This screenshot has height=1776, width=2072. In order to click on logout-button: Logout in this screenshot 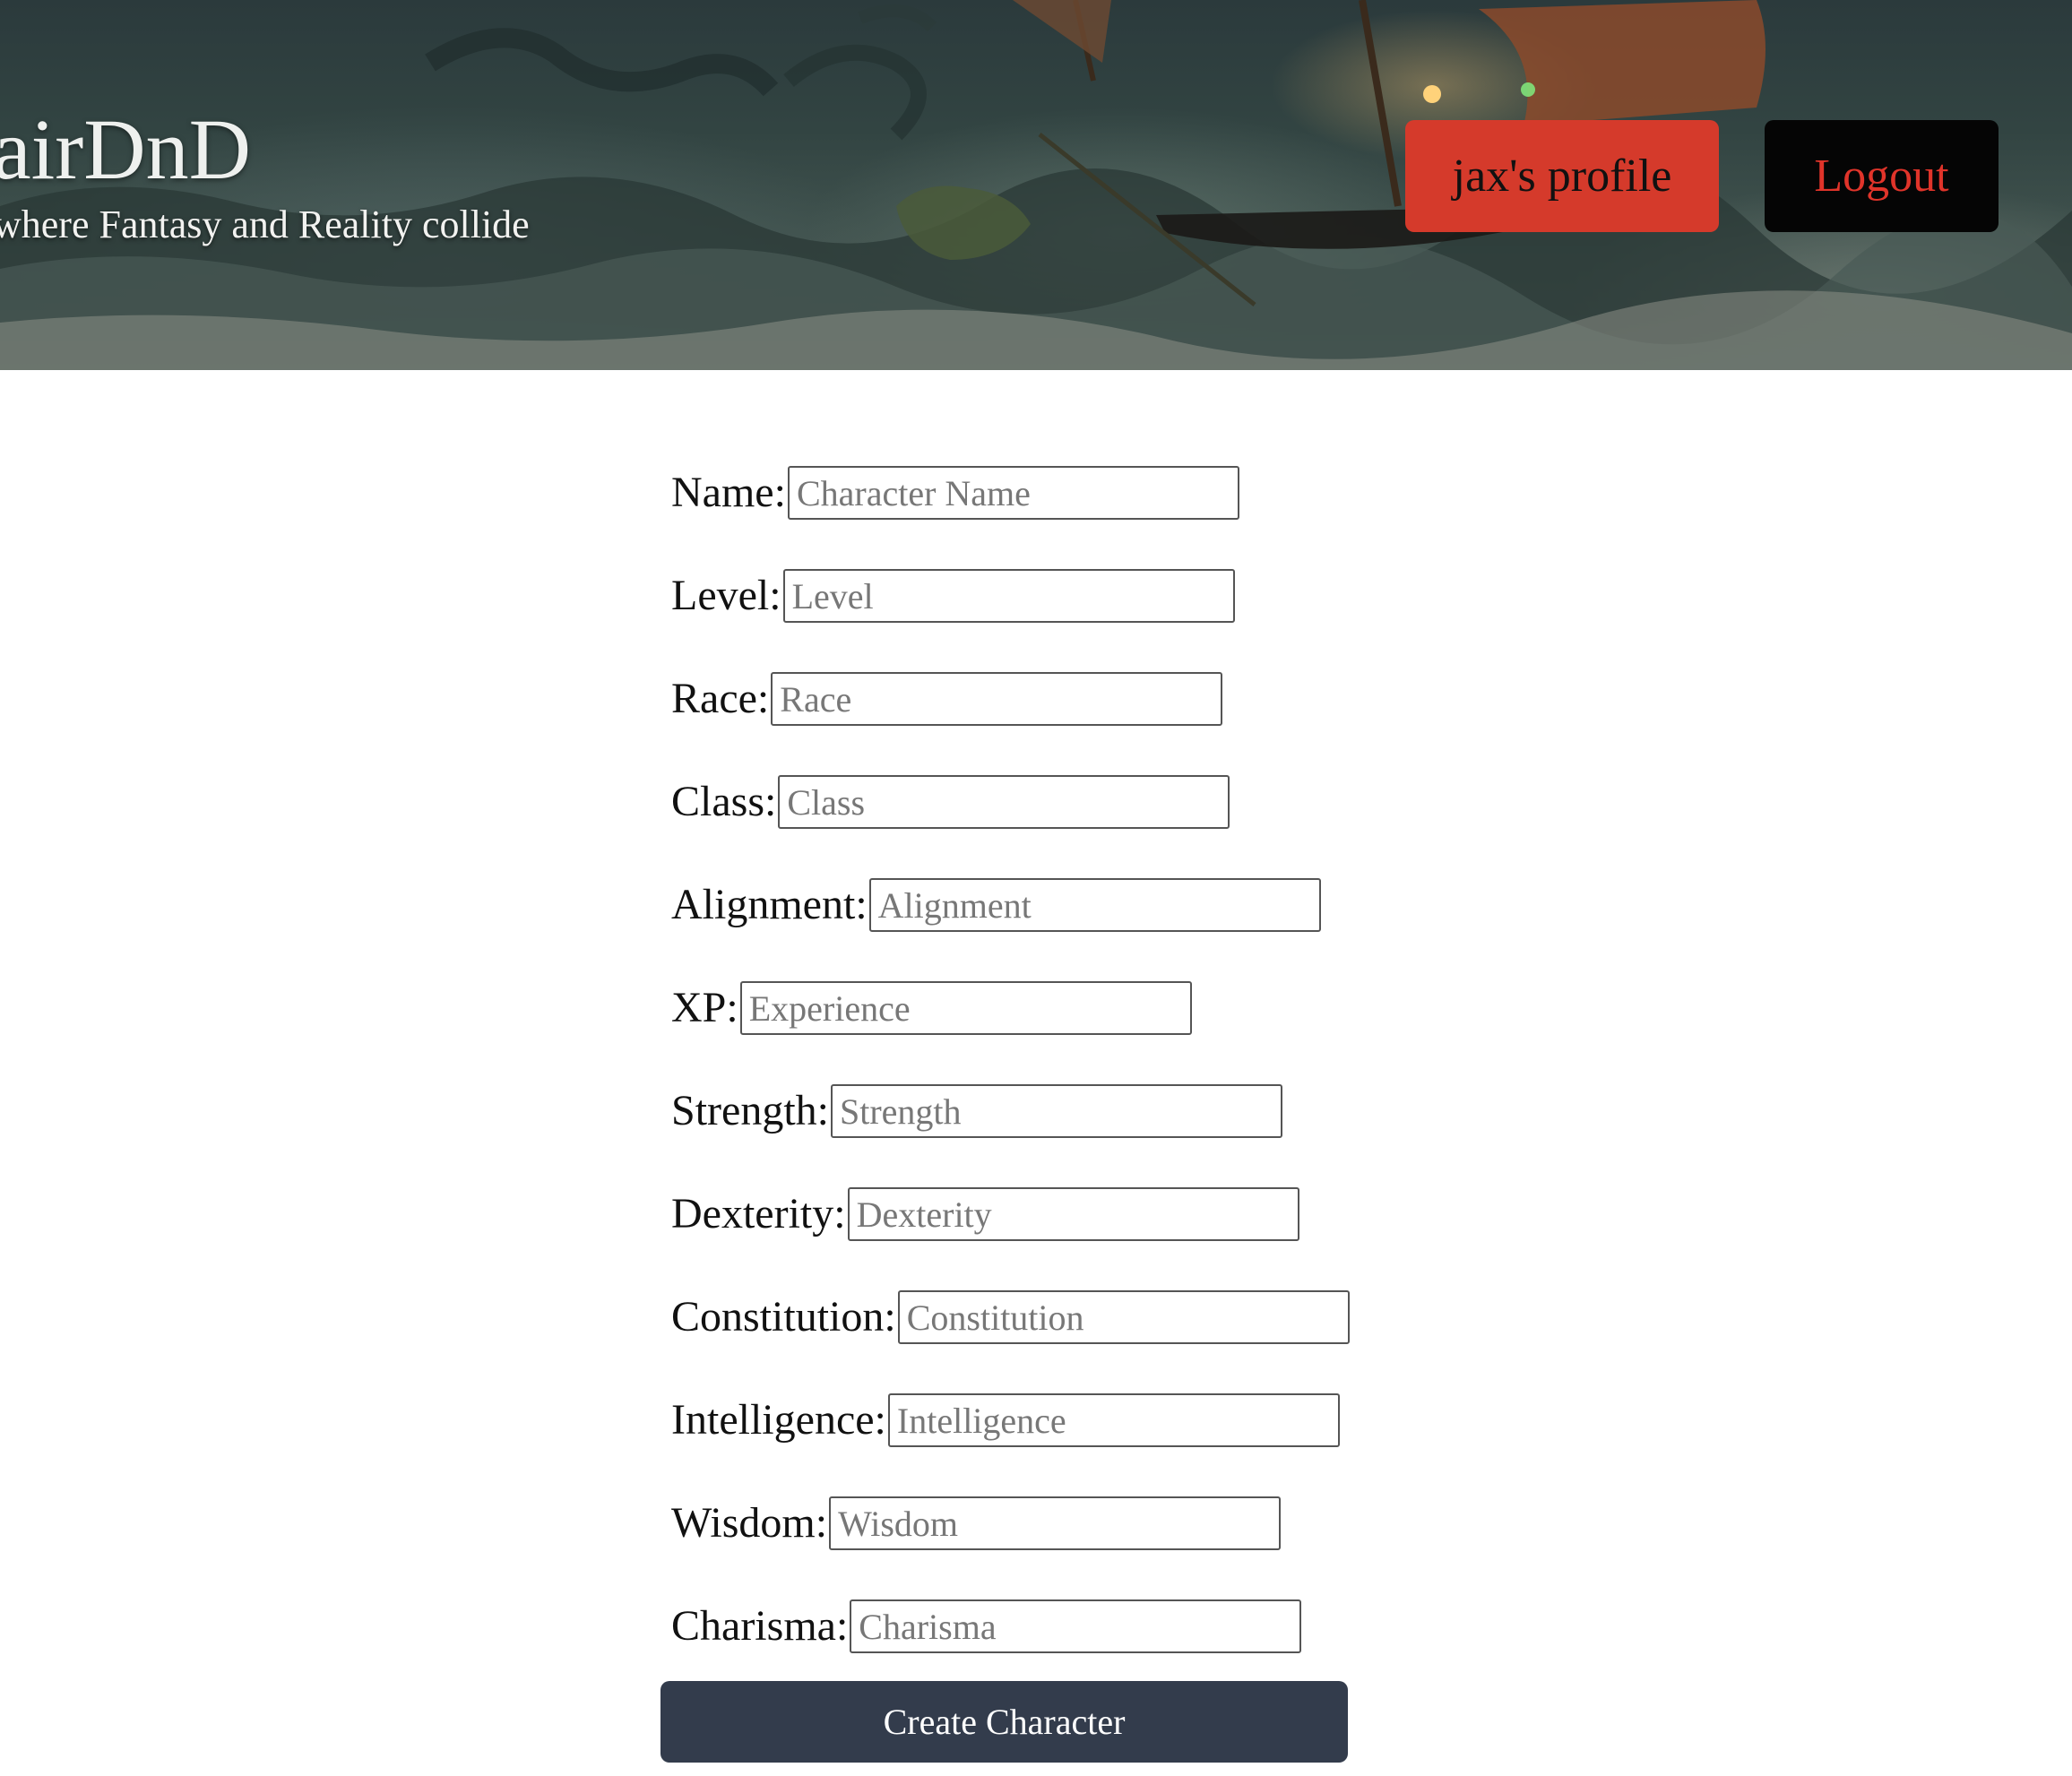, I will do `click(1882, 176)`.